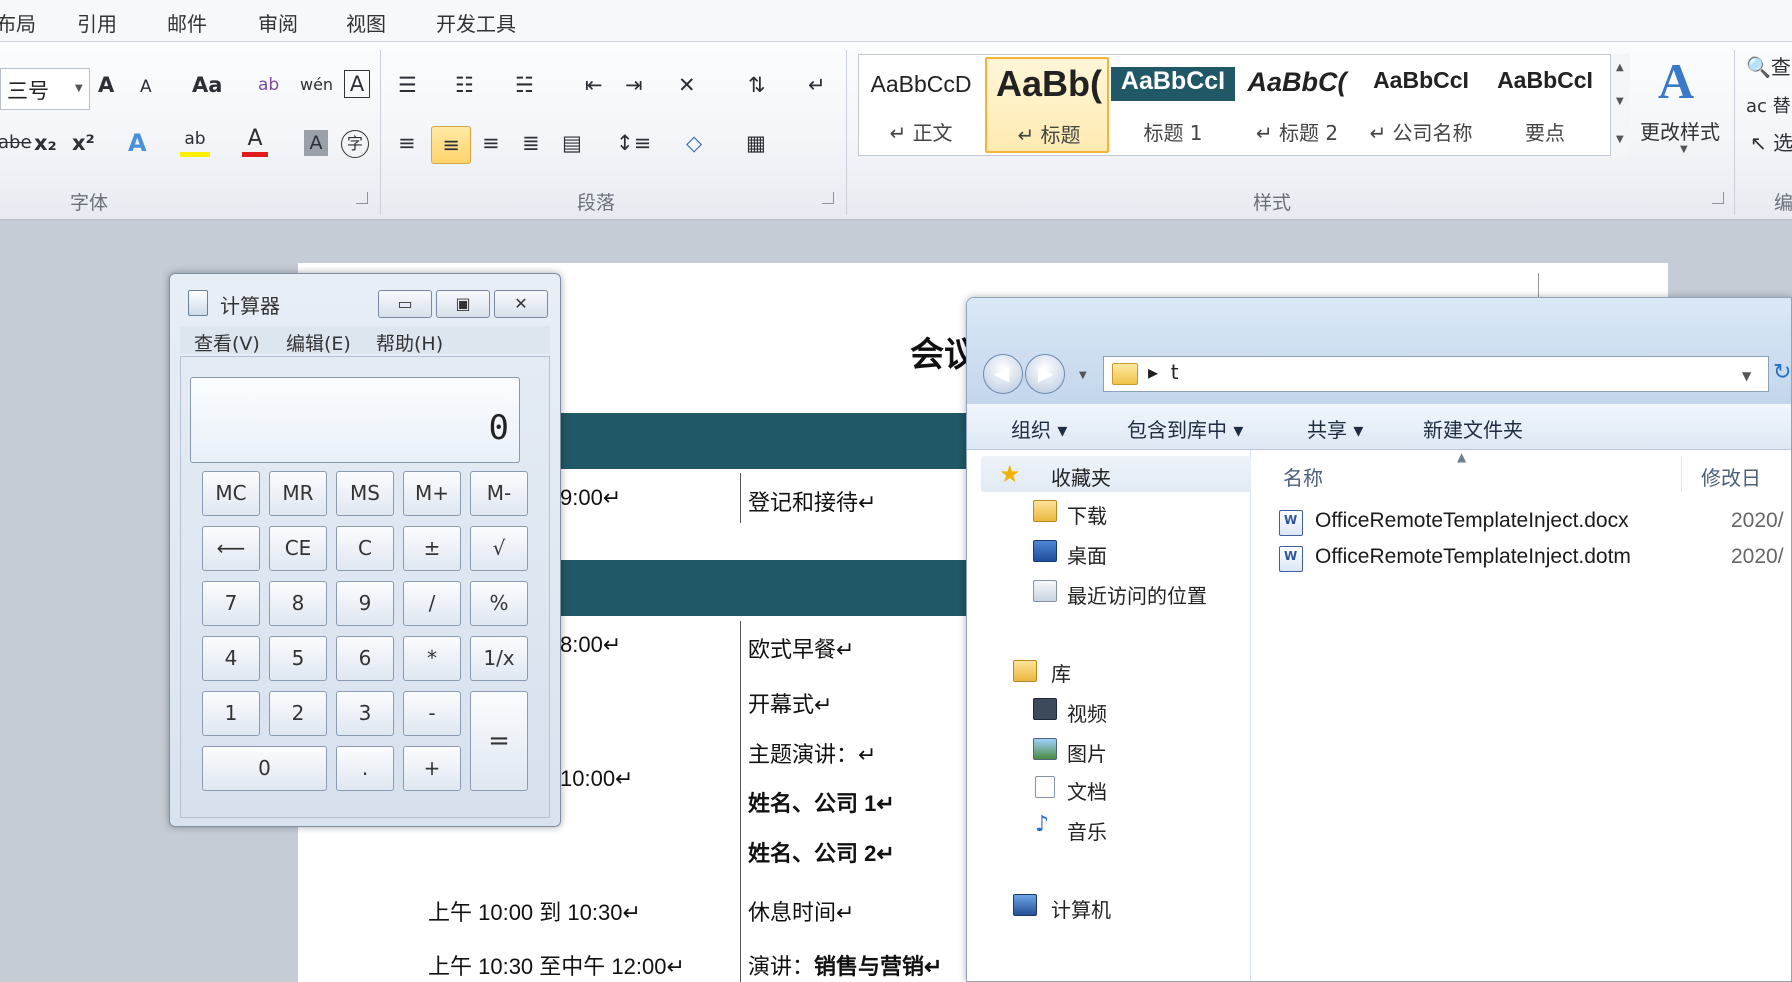  Describe the element at coordinates (1473, 428) in the screenshot. I see `new-folder-button: 新建文件夹` at that location.